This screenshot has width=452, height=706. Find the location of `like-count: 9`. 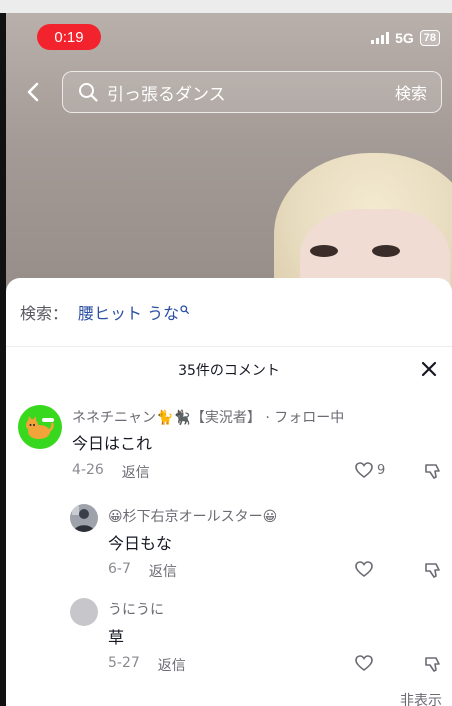

like-count: 9 is located at coordinates (381, 470).